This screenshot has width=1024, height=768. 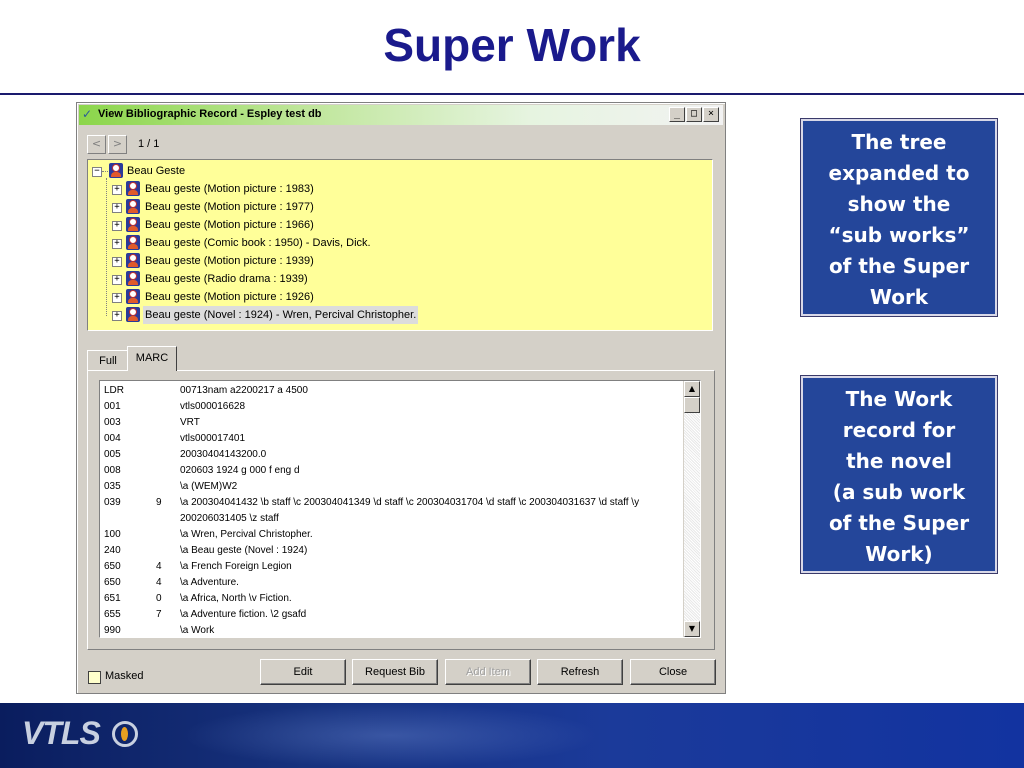 I want to click on marc-value: \a French Foreign Legion, so click(x=236, y=566).